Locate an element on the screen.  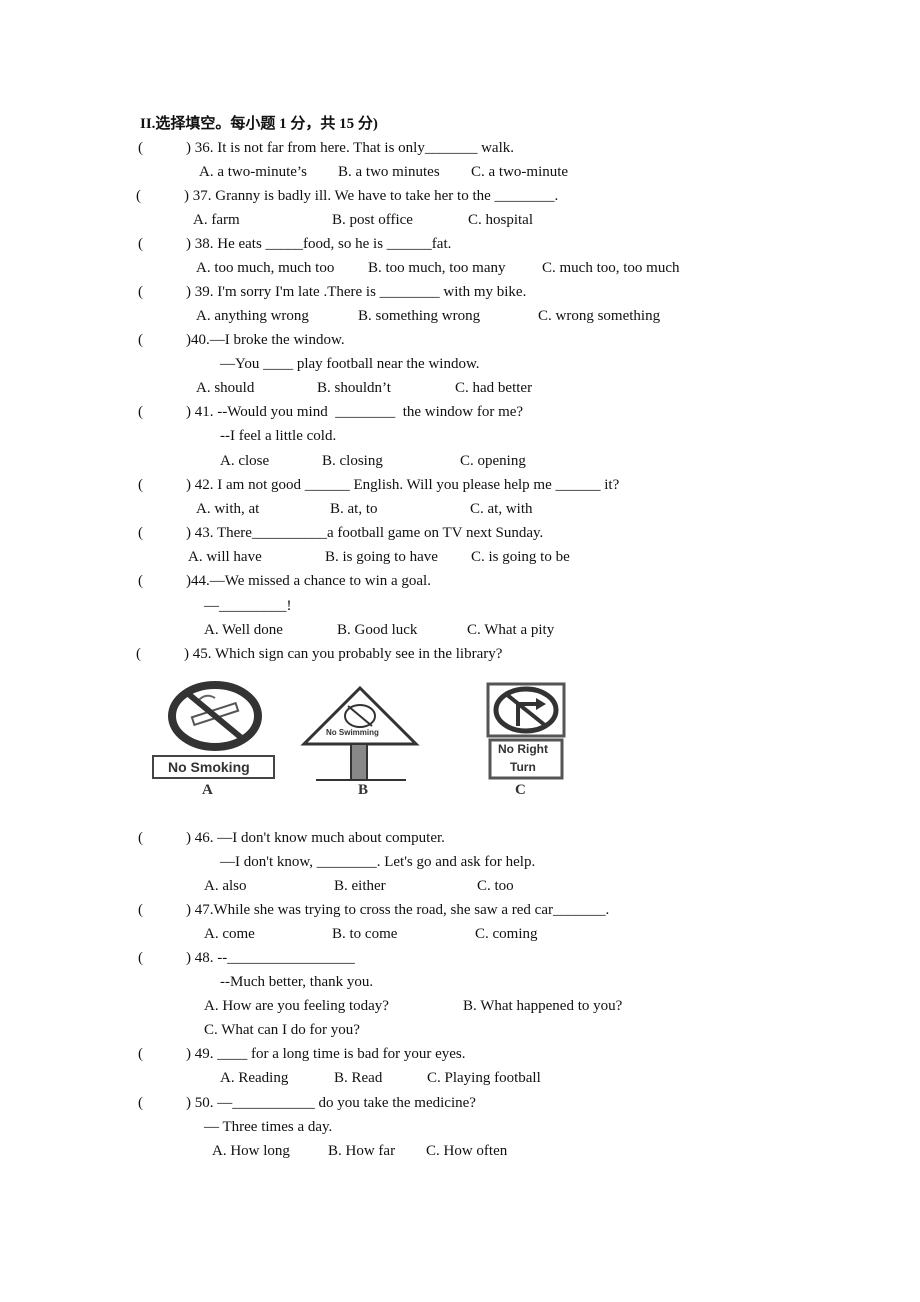
answer-blank-42: ( is located at coordinates (140, 485).